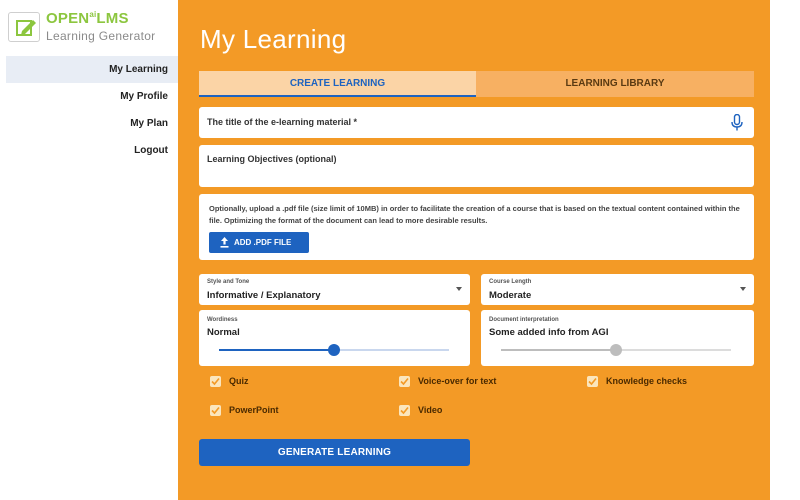 The image size is (800, 500). What do you see at coordinates (222, 320) in the screenshot?
I see `wordiness-label: Wordiness` at bounding box center [222, 320].